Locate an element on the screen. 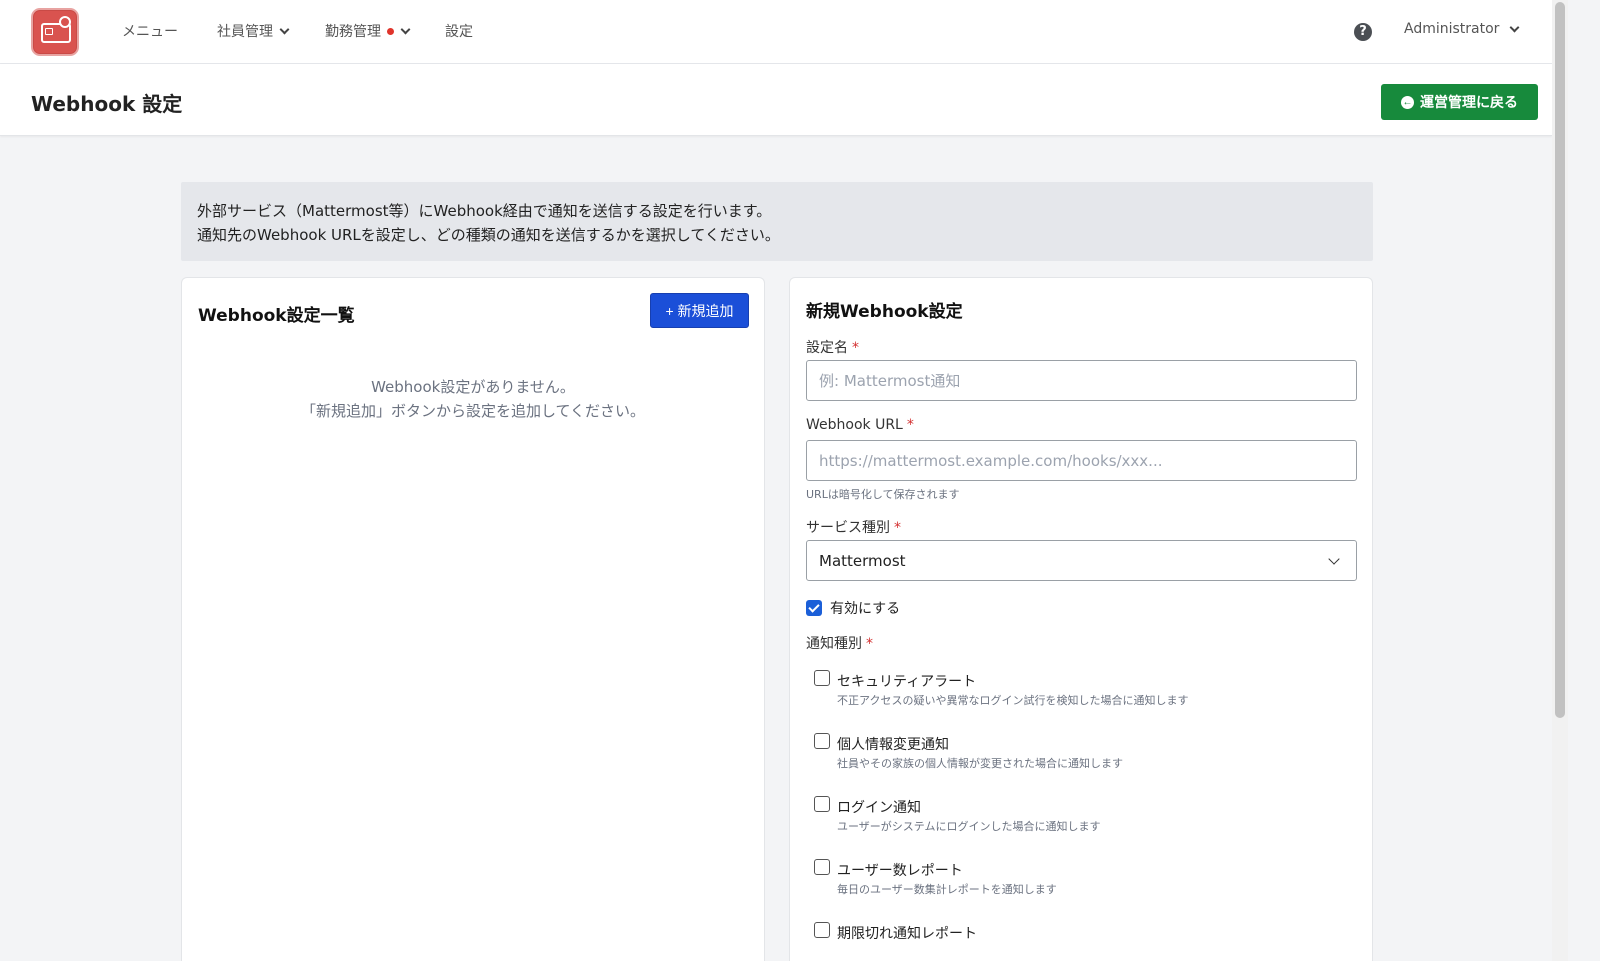  service-select: Mattermost is located at coordinates (1081, 560).